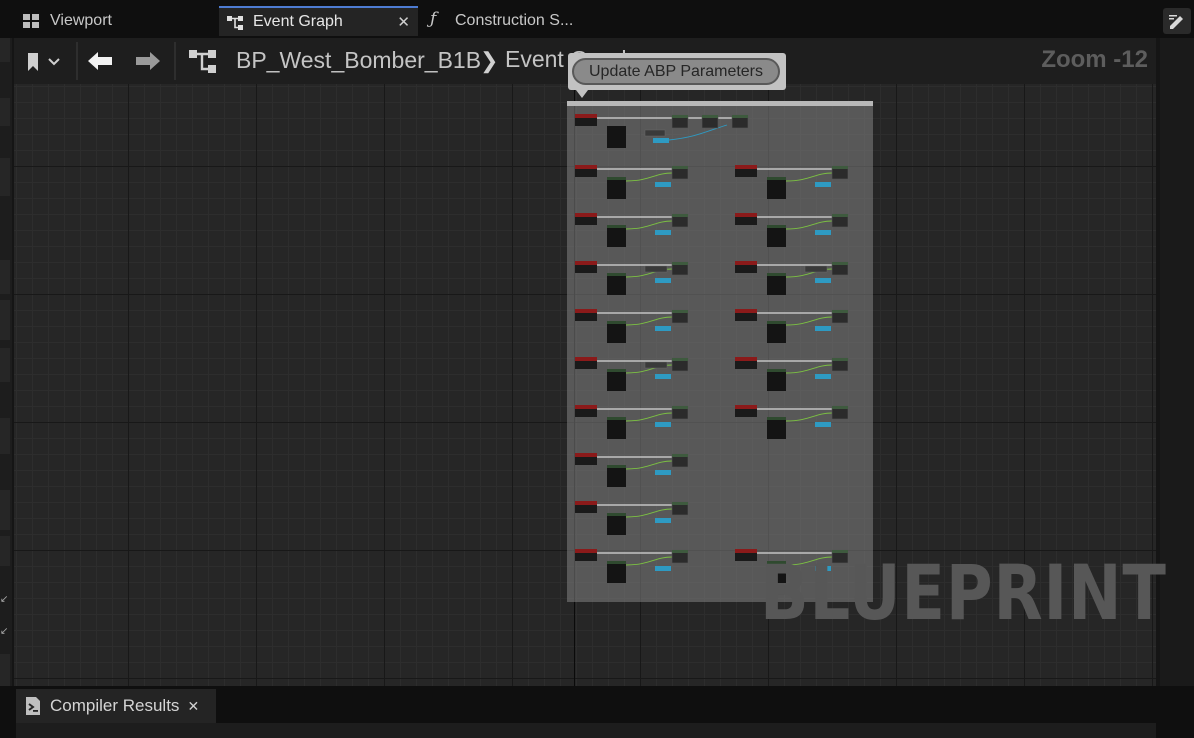  Describe the element at coordinates (1094, 59) in the screenshot. I see `zoom-level: Zoom -12` at that location.